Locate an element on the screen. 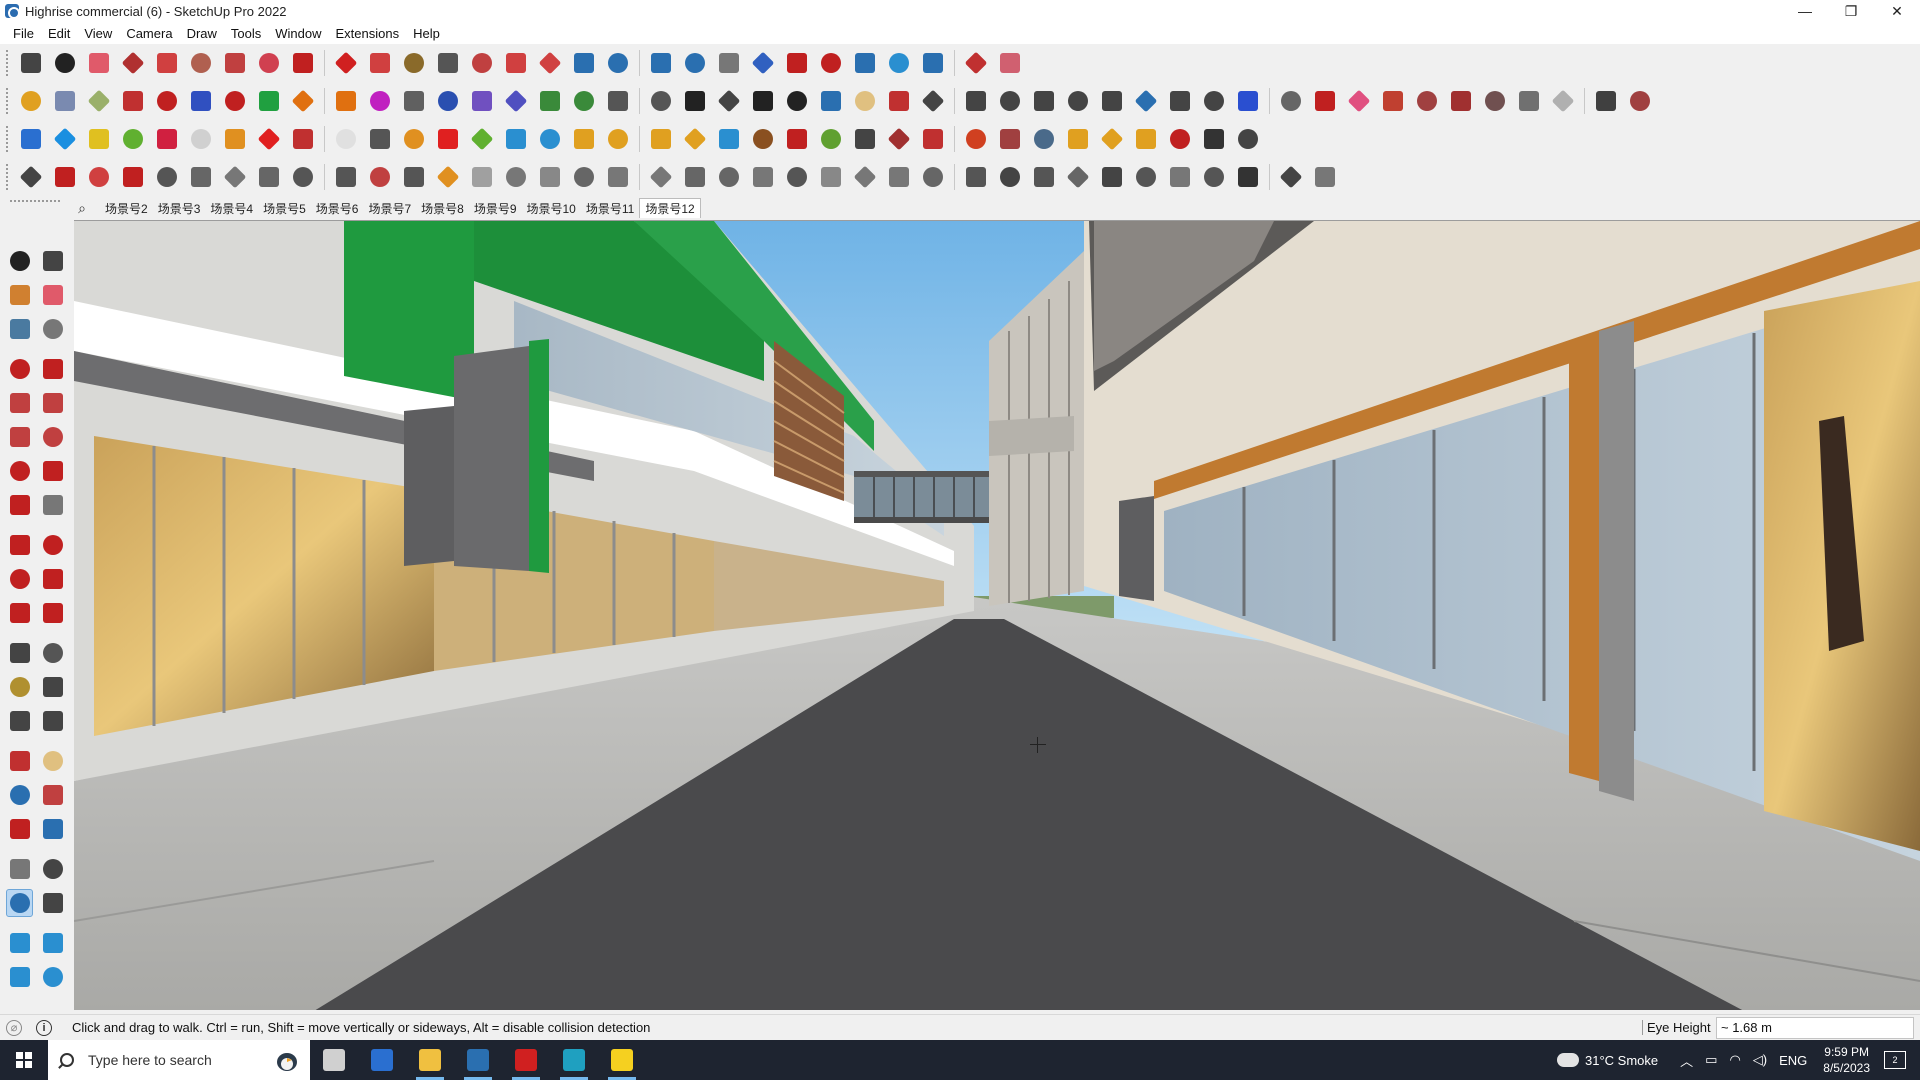  eye-height-input: ~ 1.68 m is located at coordinates (1815, 1028).